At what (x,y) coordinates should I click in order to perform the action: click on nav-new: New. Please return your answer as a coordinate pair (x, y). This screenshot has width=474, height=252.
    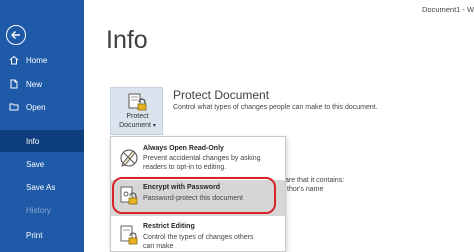
    Looking at the image, I should click on (42, 84).